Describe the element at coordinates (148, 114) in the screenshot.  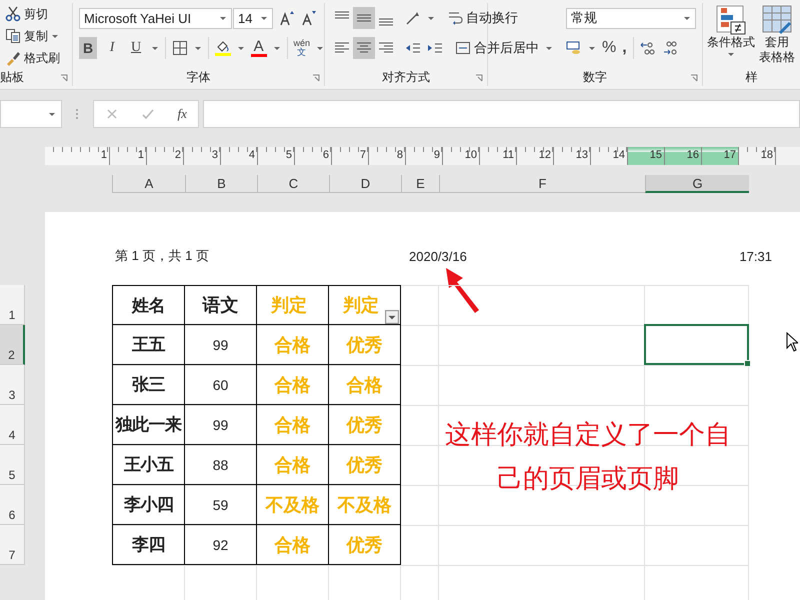
I see `check-icon` at that location.